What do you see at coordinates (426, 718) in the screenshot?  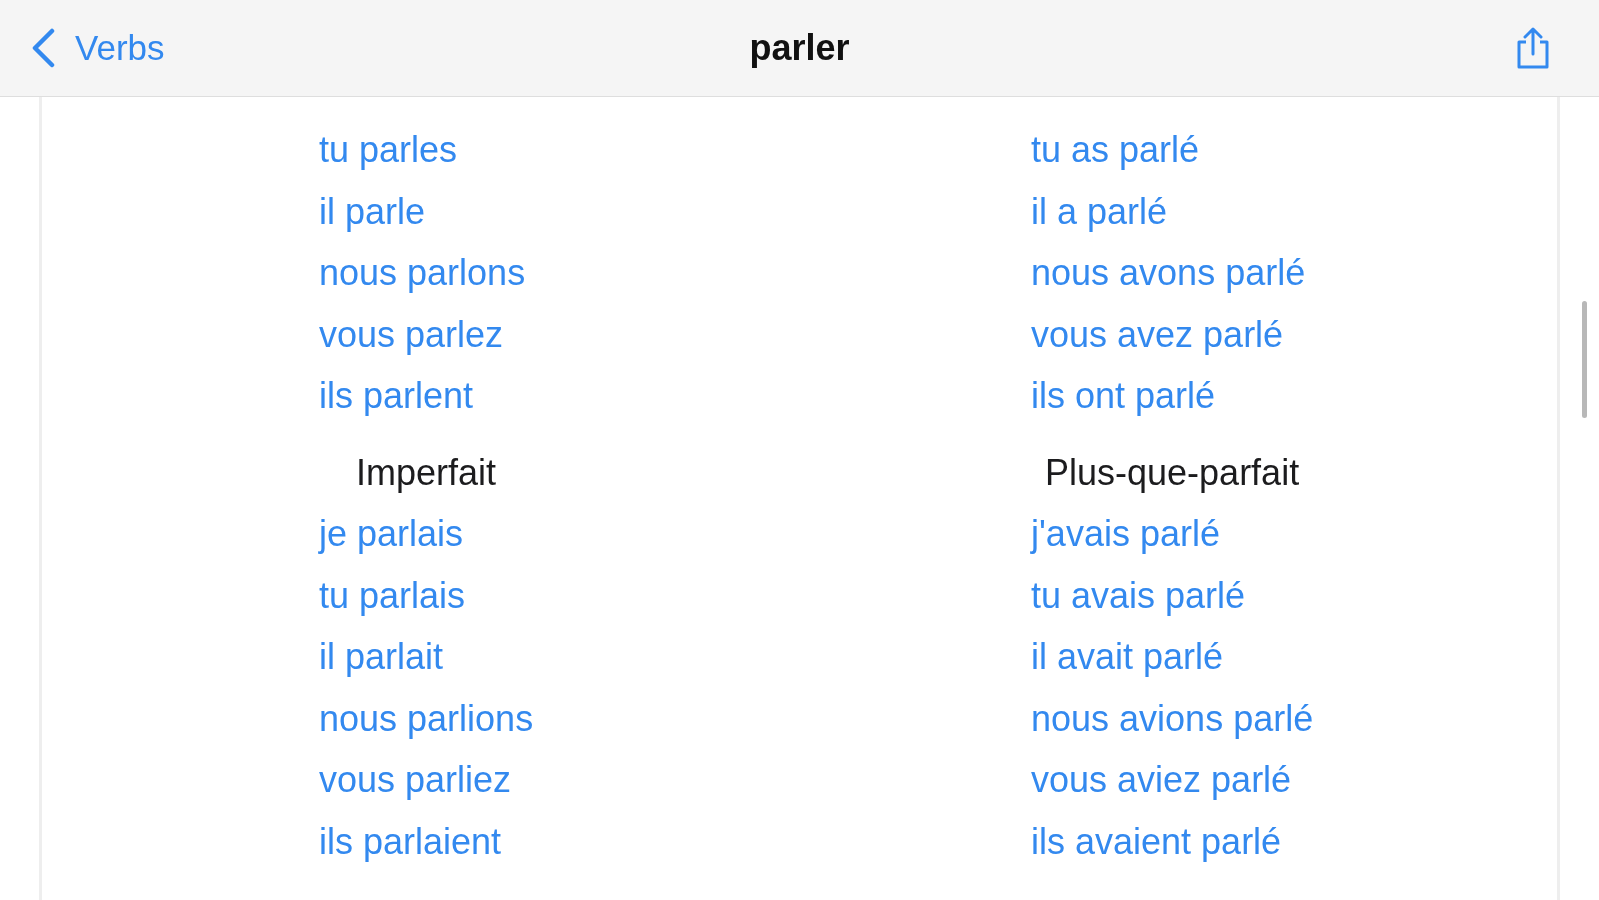 I see `verb-form-link: nous parlions` at bounding box center [426, 718].